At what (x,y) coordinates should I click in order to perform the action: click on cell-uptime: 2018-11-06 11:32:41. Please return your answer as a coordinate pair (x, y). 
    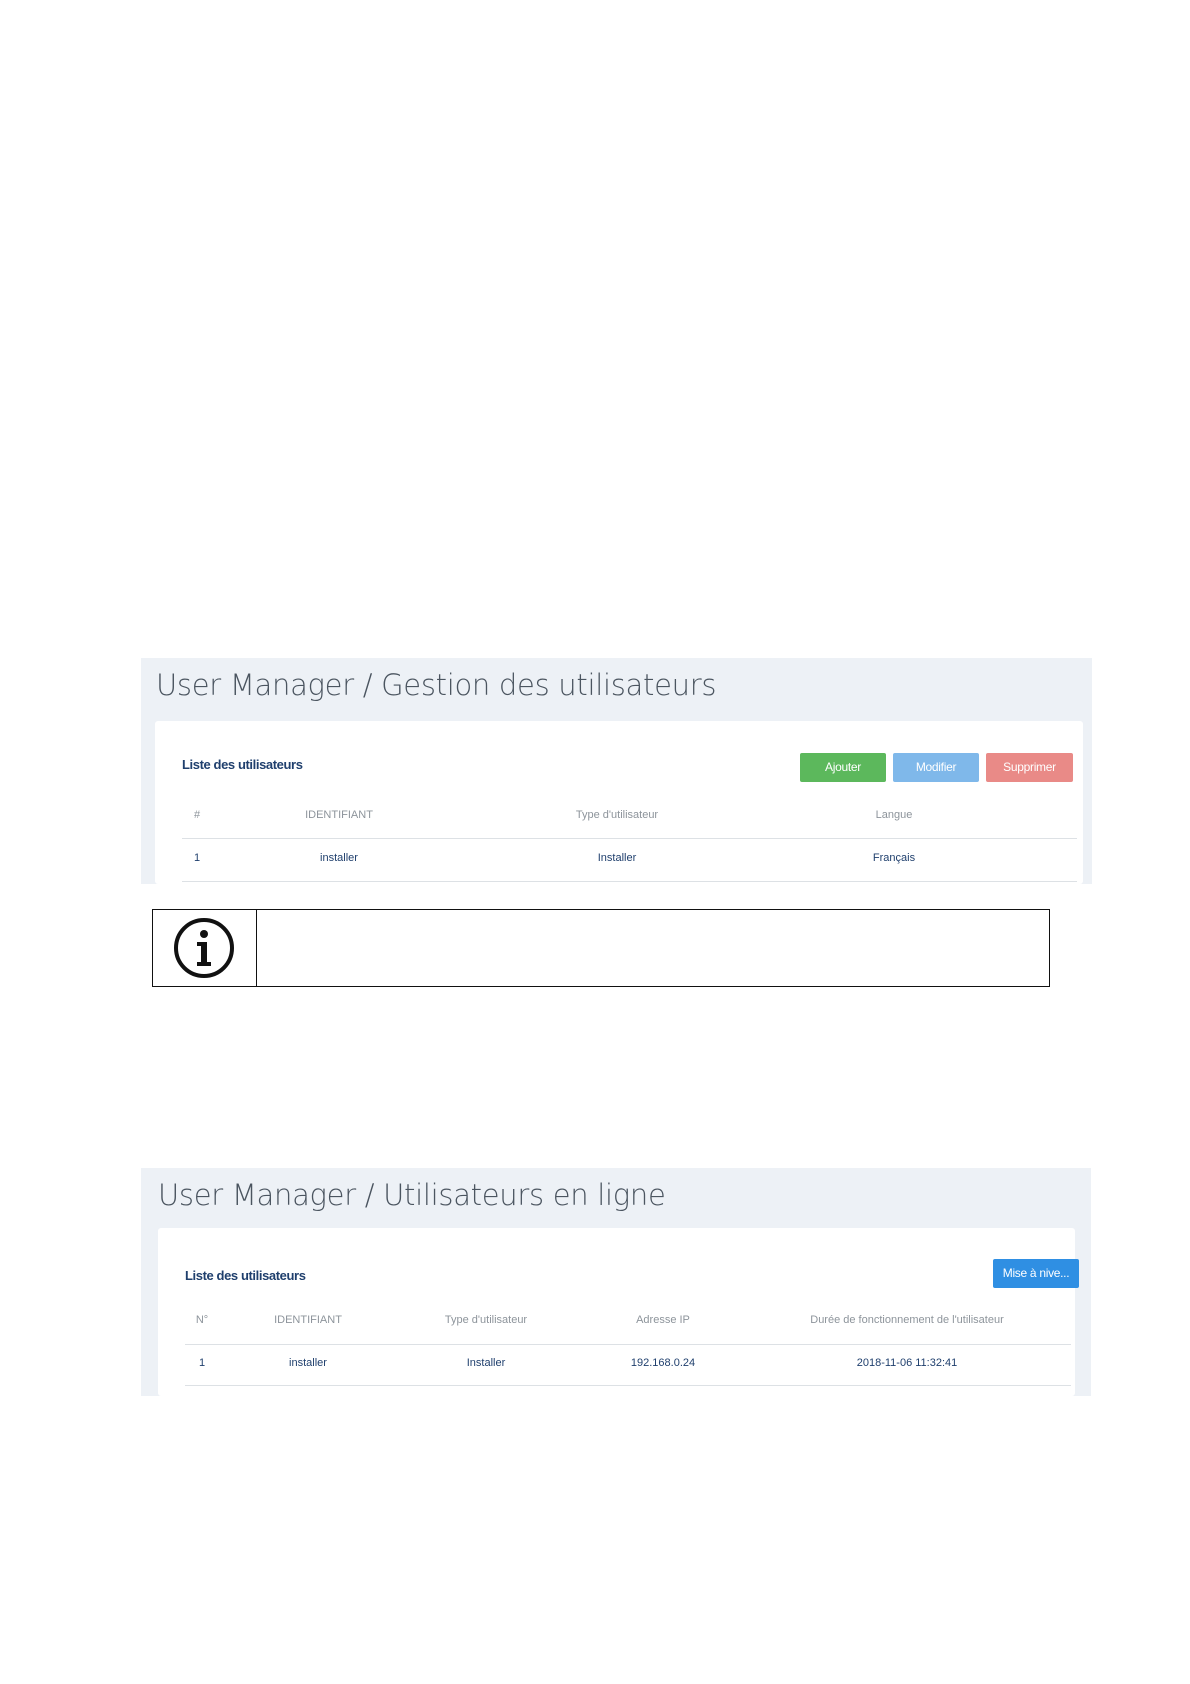
    Looking at the image, I should click on (907, 1363).